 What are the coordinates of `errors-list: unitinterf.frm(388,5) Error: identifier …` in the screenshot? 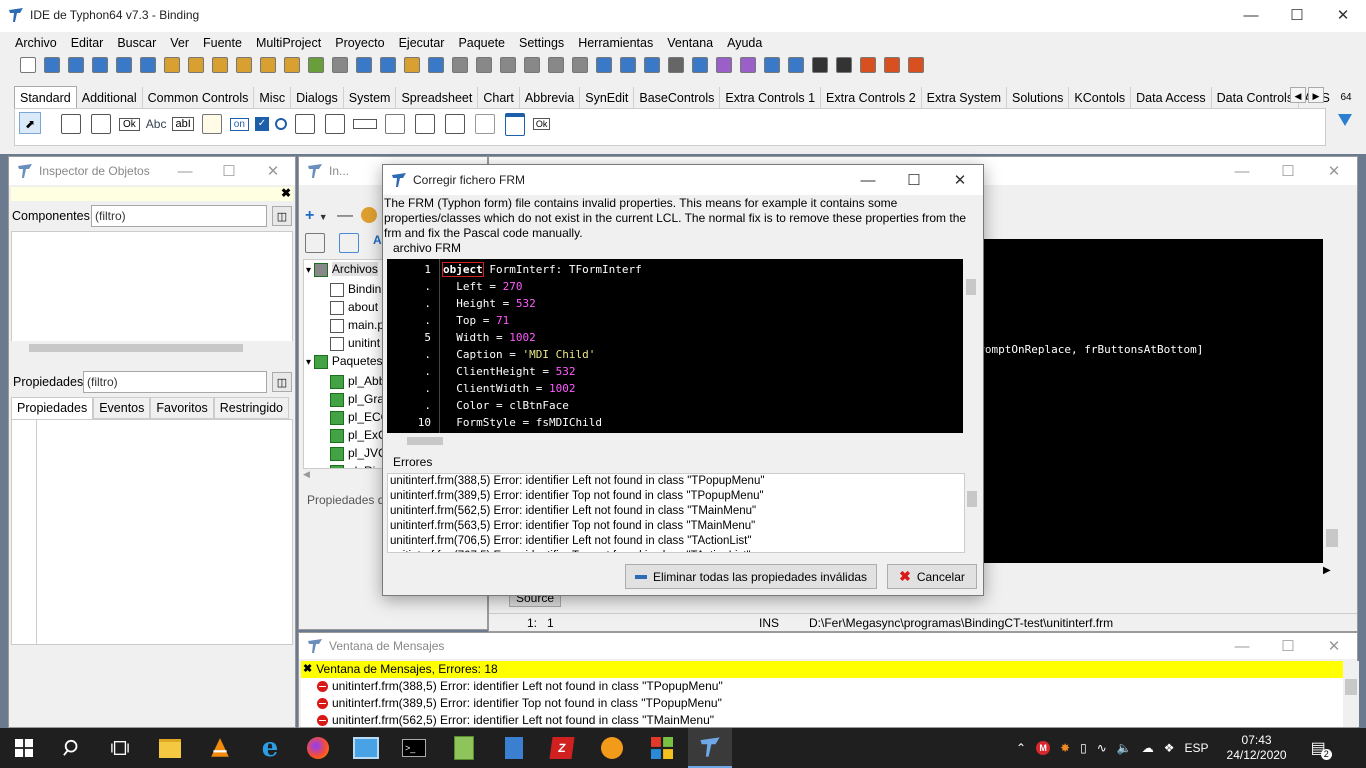 It's located at (676, 513).